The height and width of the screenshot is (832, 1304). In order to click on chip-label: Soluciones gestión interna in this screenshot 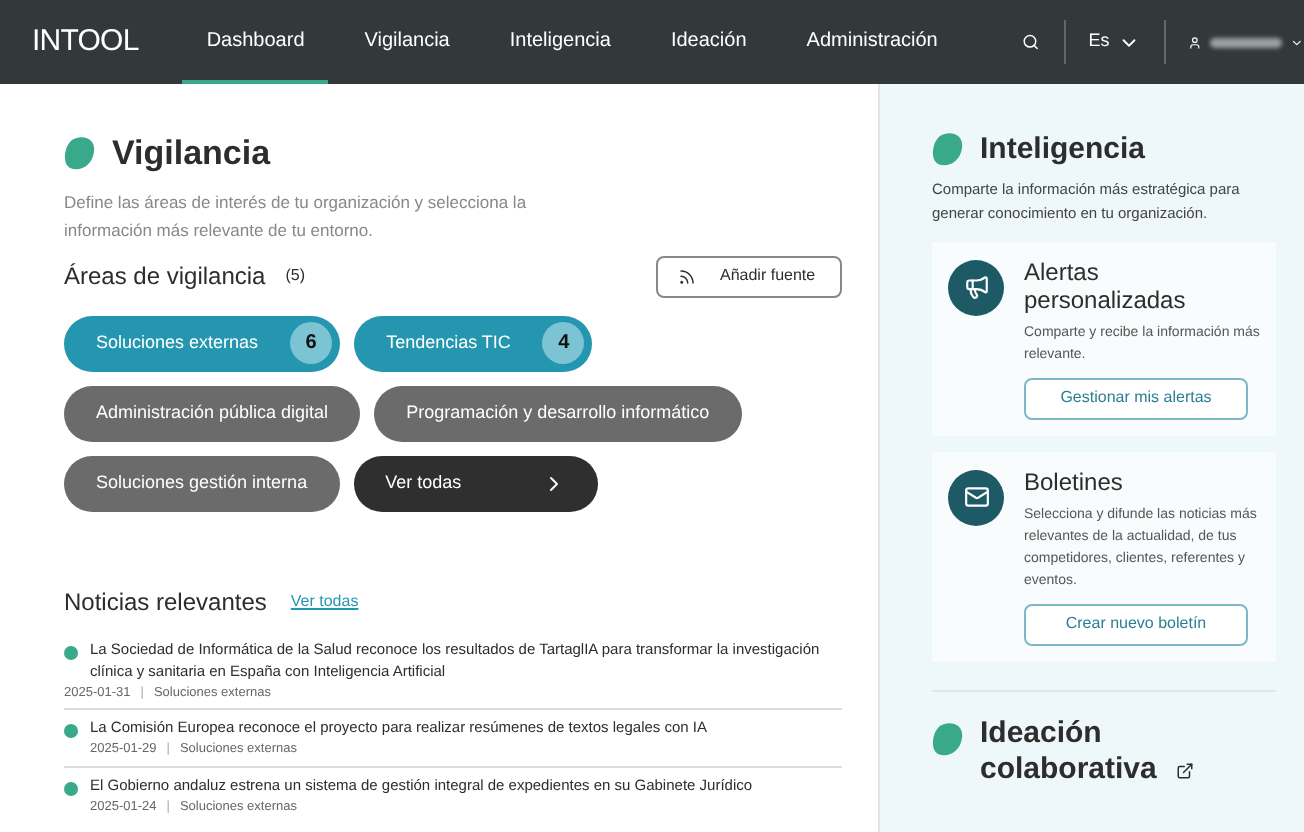, I will do `click(202, 482)`.